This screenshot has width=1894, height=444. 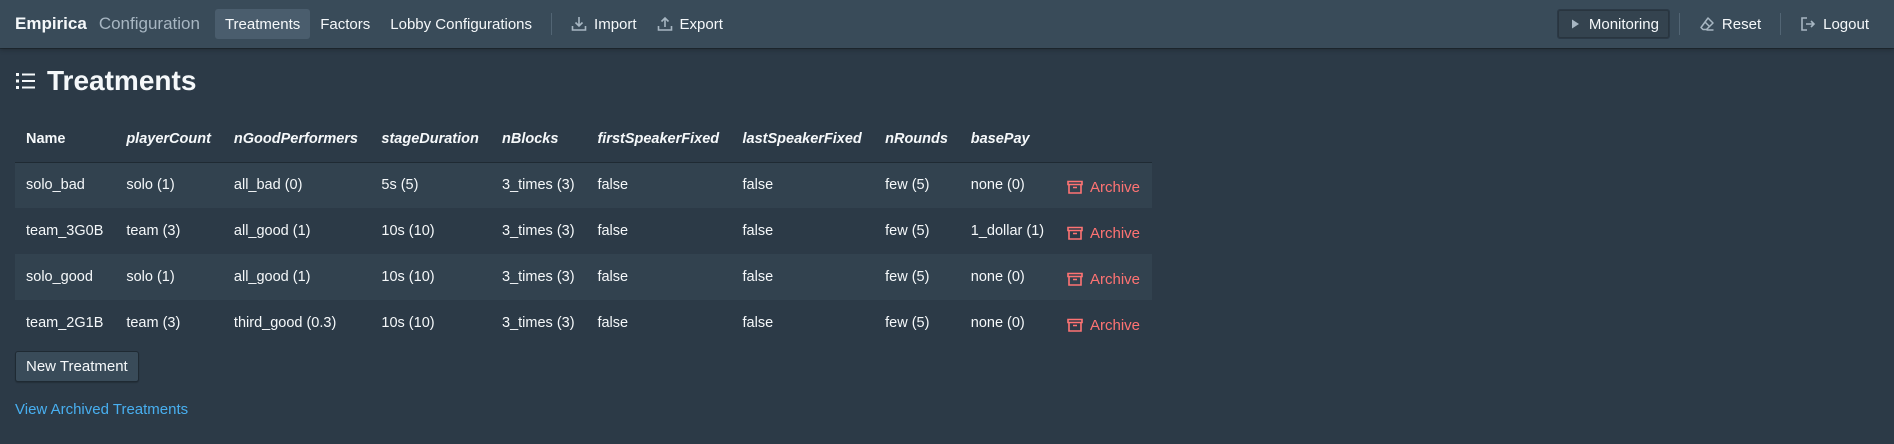 What do you see at coordinates (1623, 24) in the screenshot?
I see `monitoring-label: Monitoring` at bounding box center [1623, 24].